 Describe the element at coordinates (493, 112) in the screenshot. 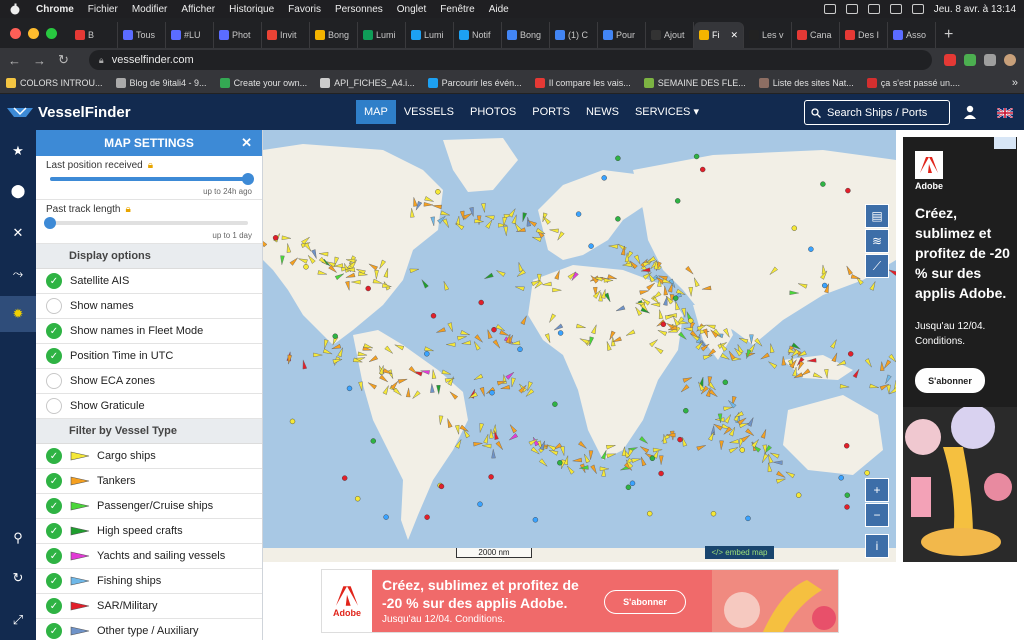

I see `nav-photos: PHOTOS` at that location.